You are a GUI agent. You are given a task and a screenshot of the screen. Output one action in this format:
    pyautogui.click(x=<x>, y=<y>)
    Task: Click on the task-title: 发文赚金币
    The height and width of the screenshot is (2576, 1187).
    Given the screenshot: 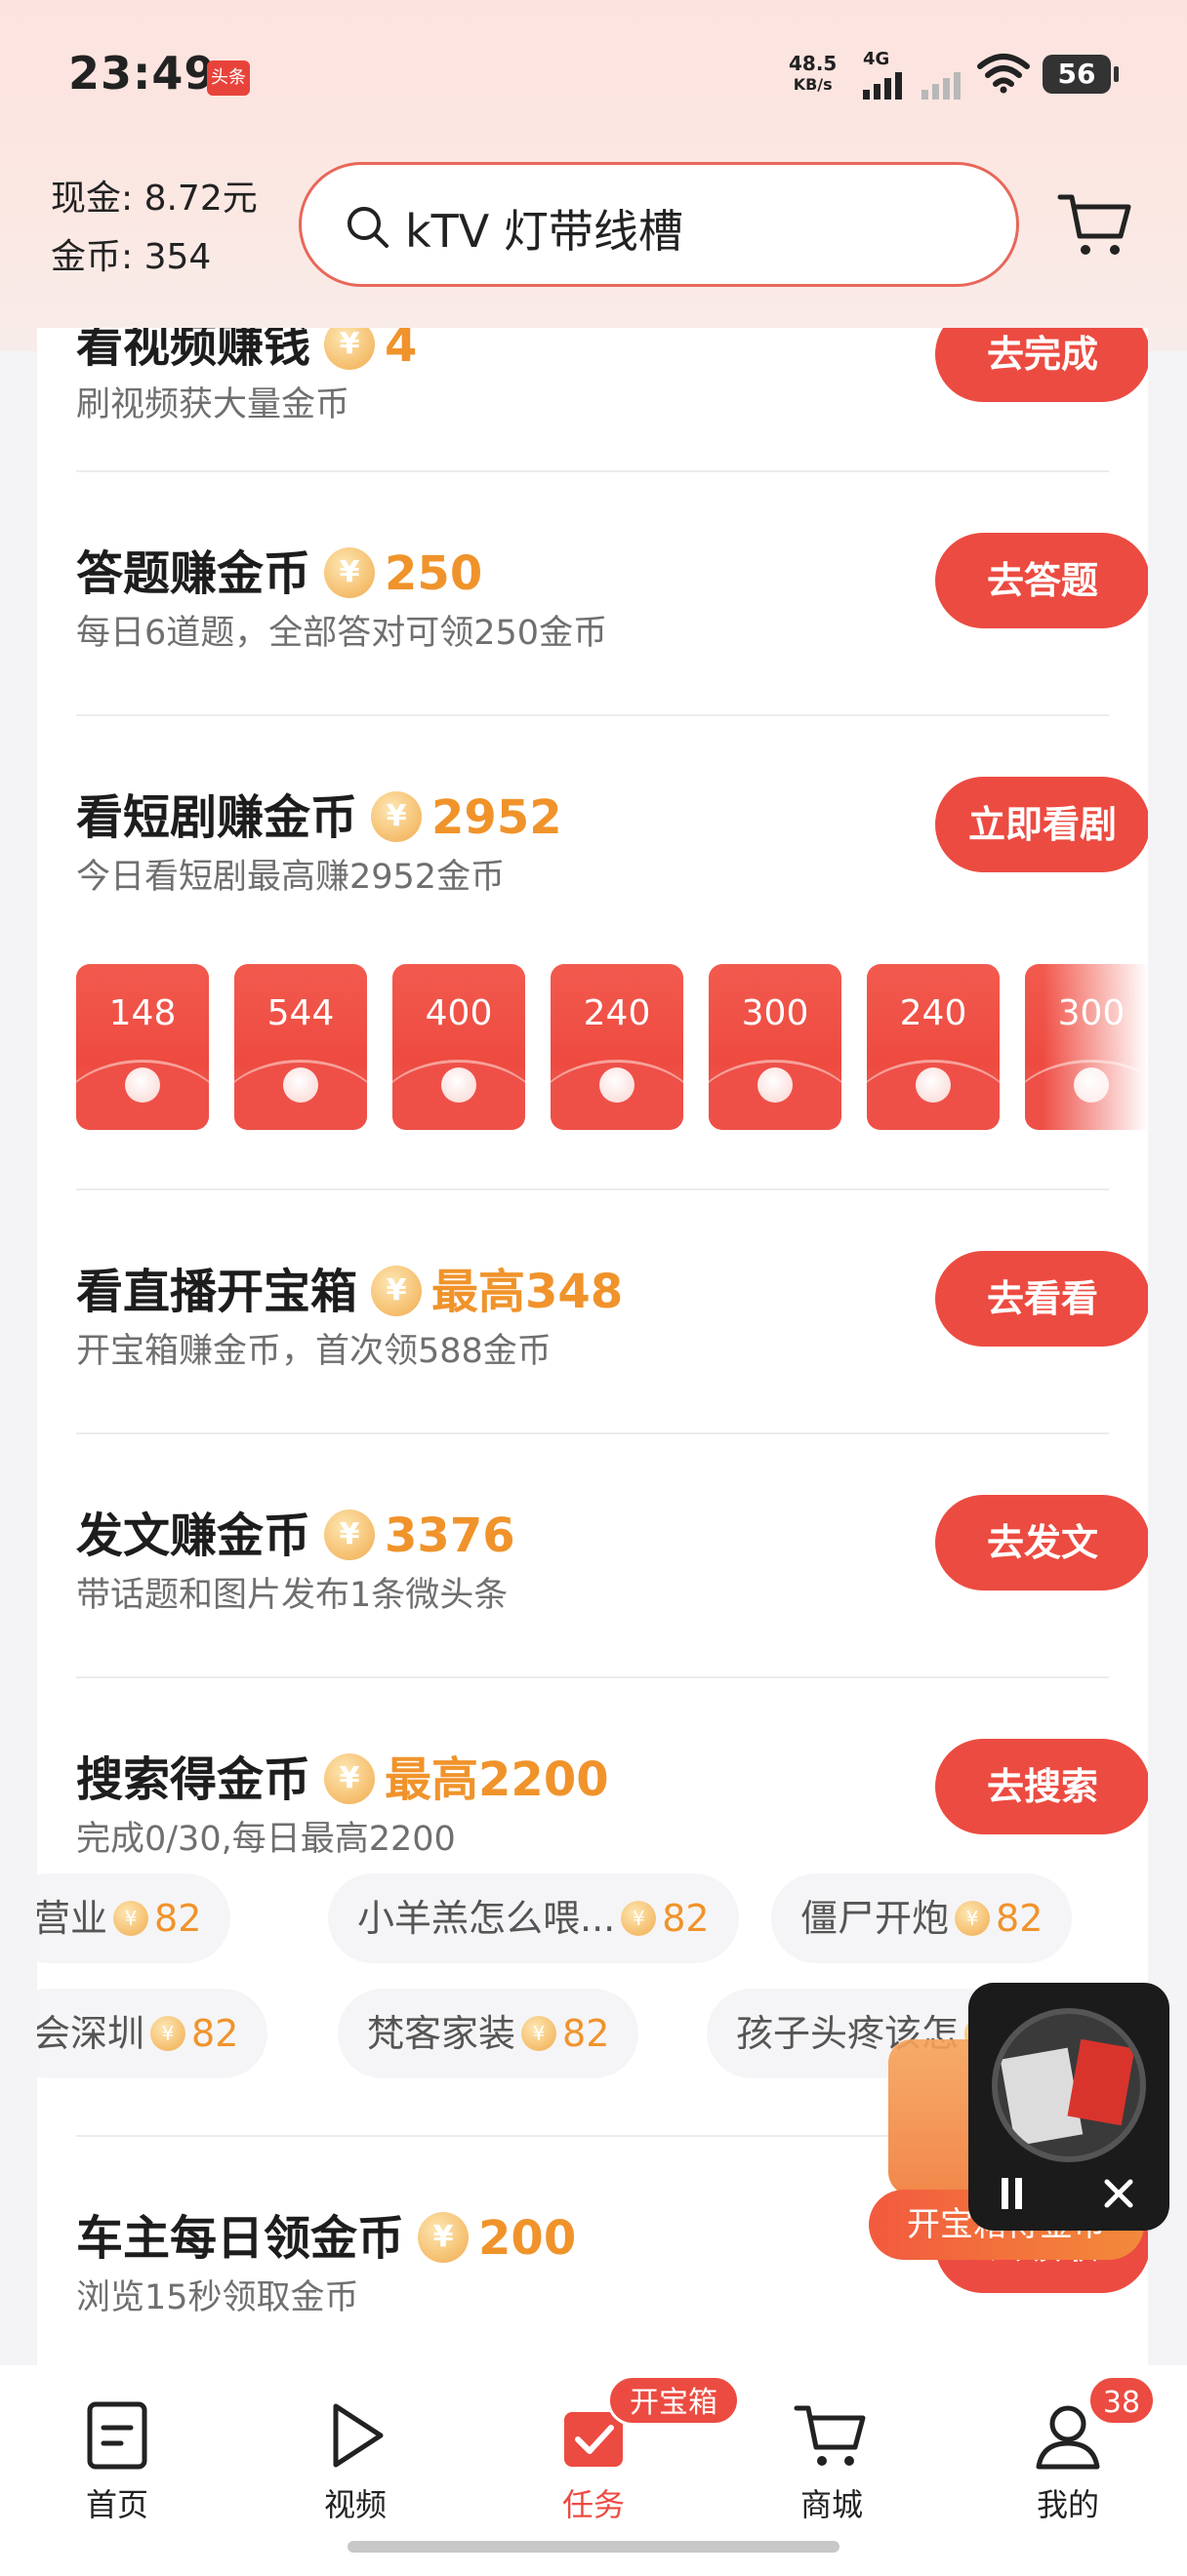 What is the action you would take?
    pyautogui.click(x=193, y=1536)
    